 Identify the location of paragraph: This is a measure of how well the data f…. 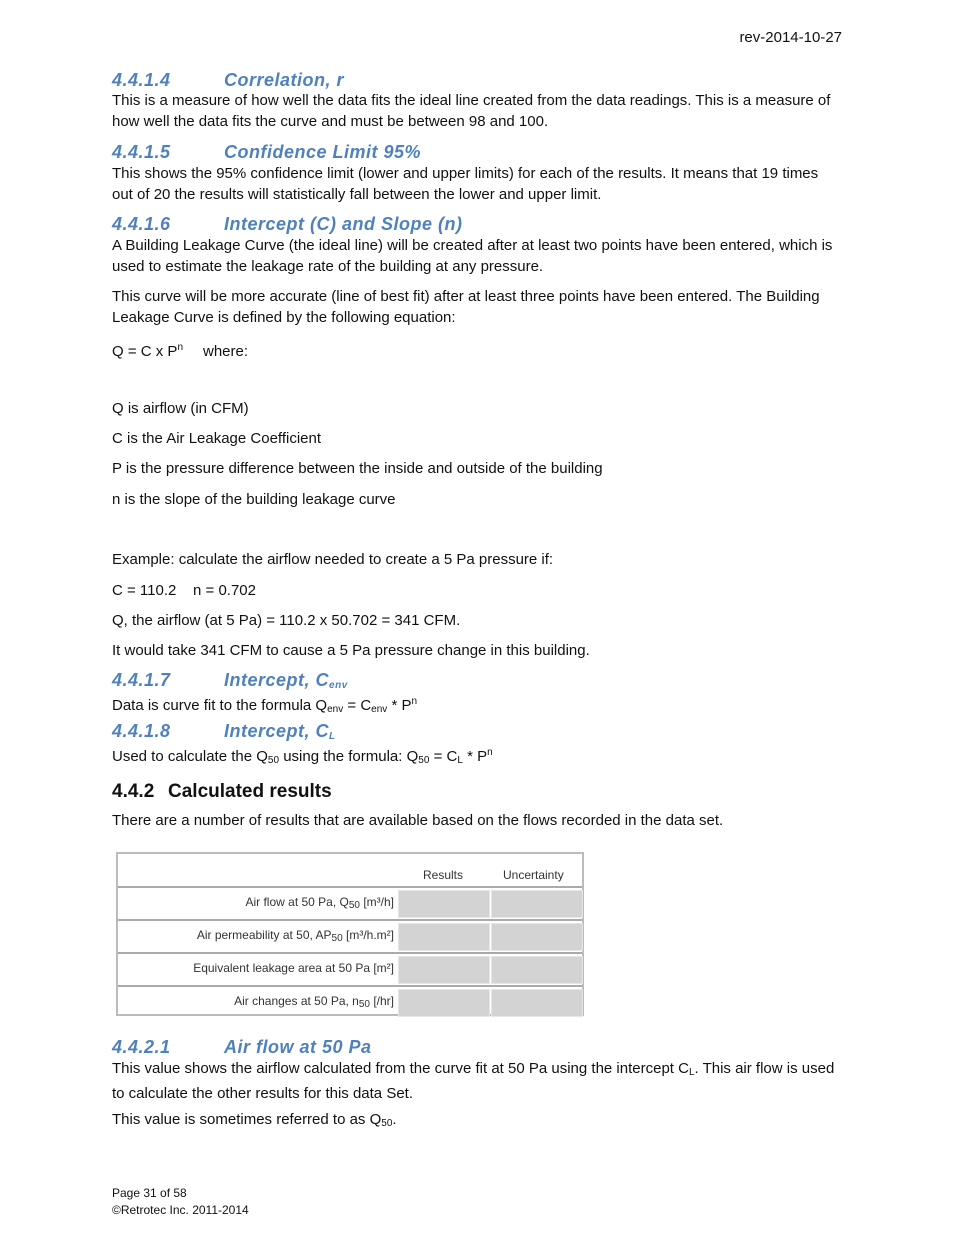
(471, 111).